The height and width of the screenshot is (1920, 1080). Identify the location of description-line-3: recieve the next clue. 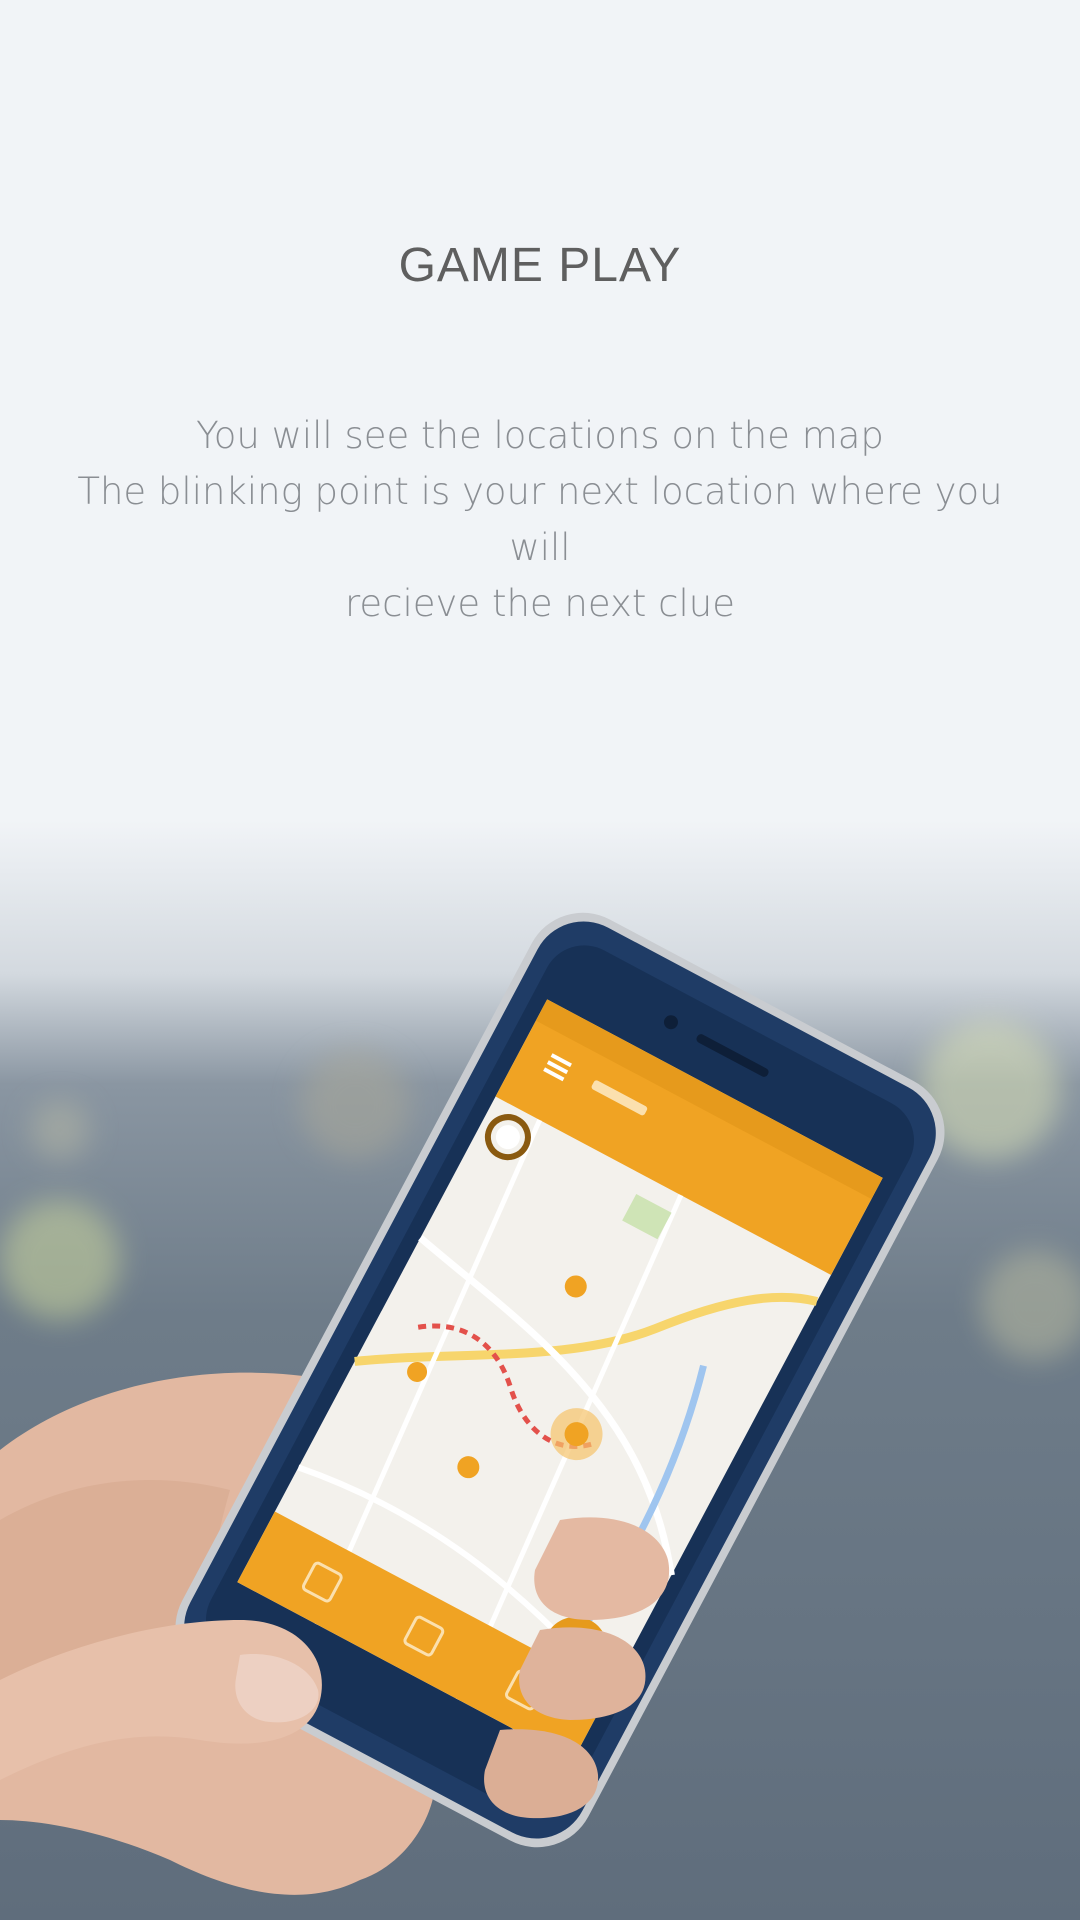
(540, 603).